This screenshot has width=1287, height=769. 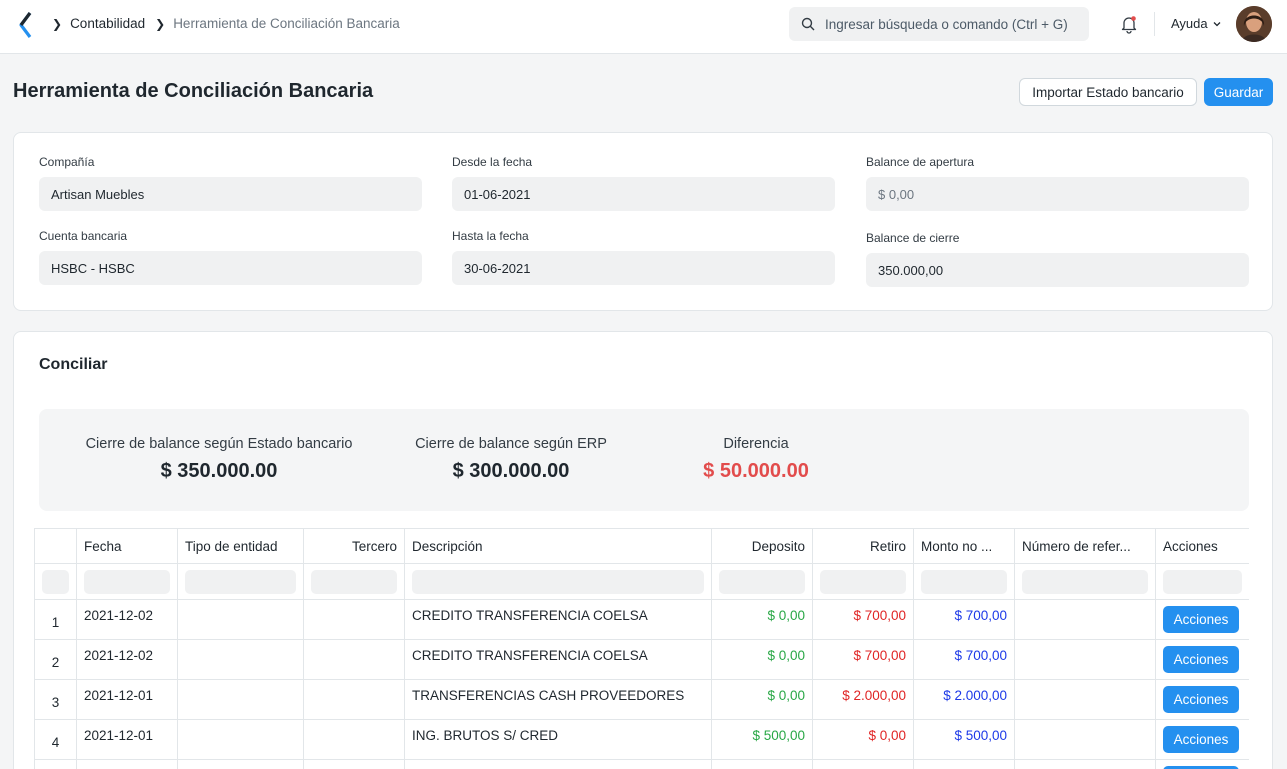 I want to click on row-number-header, so click(x=55, y=546).